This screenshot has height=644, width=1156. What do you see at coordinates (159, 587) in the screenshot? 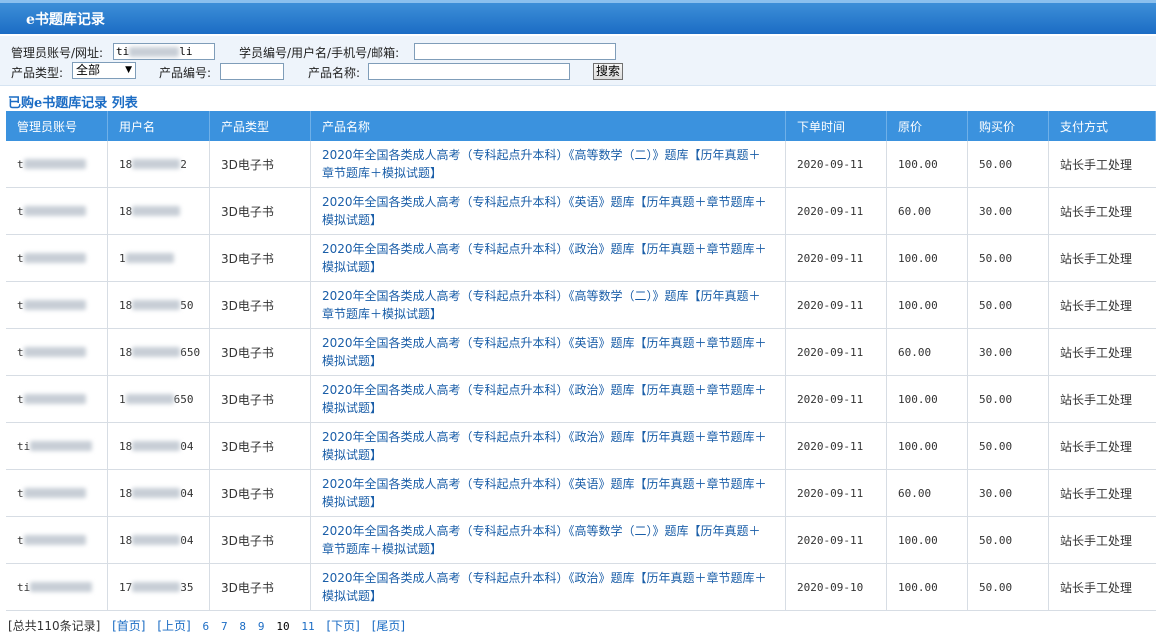
I see `username-cell: 17 35` at bounding box center [159, 587].